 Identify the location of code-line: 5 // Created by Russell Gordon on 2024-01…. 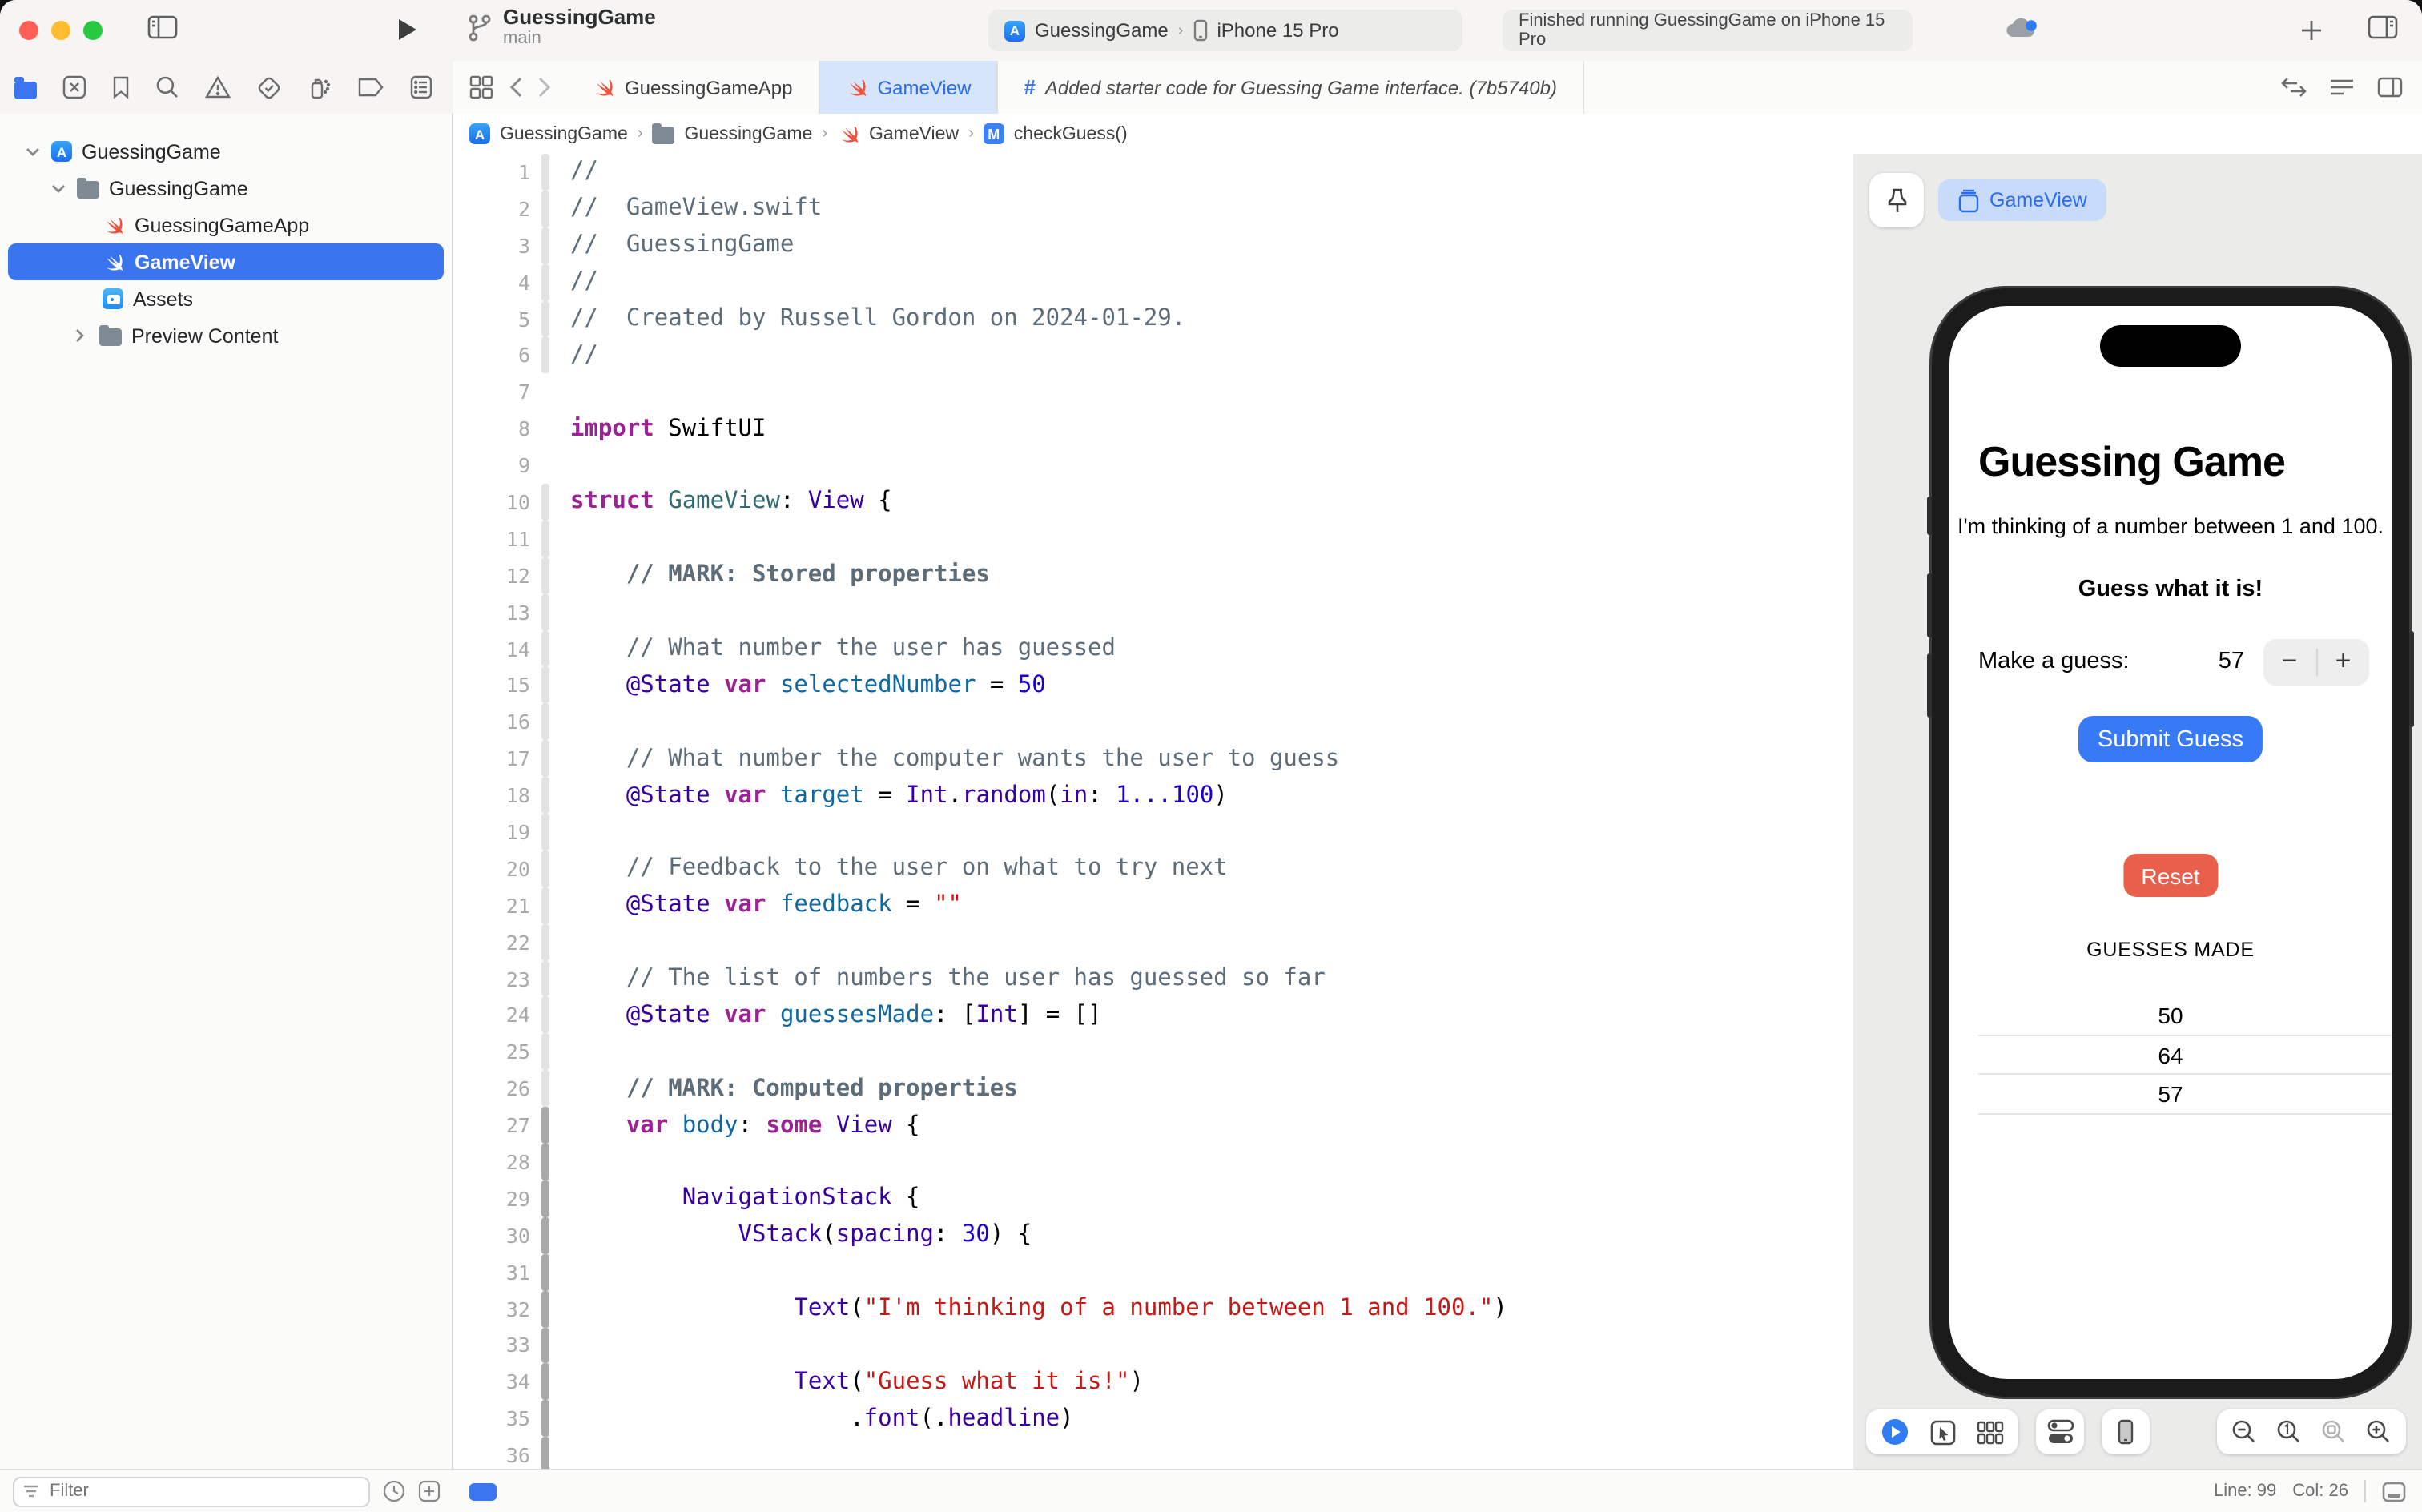
(1153, 318).